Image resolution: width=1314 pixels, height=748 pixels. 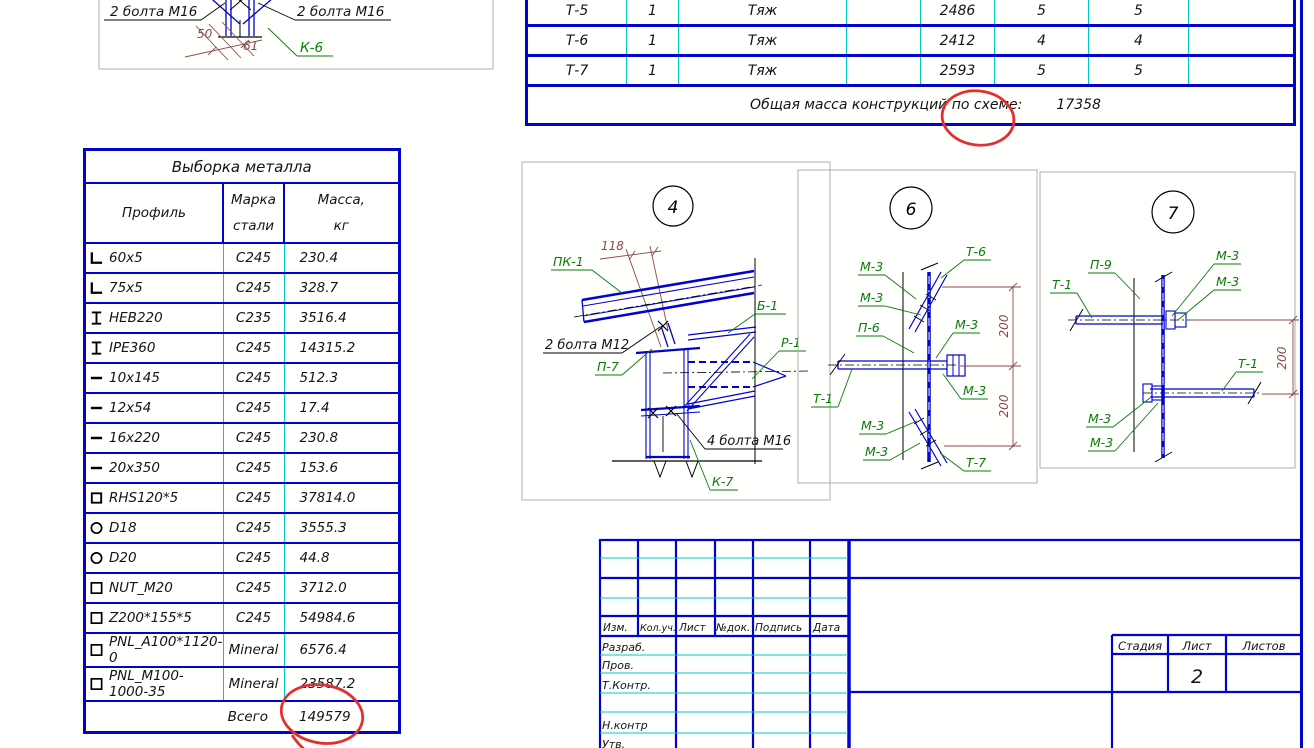 What do you see at coordinates (885, 337) in the screenshot?
I see `label-p6: П-6` at bounding box center [885, 337].